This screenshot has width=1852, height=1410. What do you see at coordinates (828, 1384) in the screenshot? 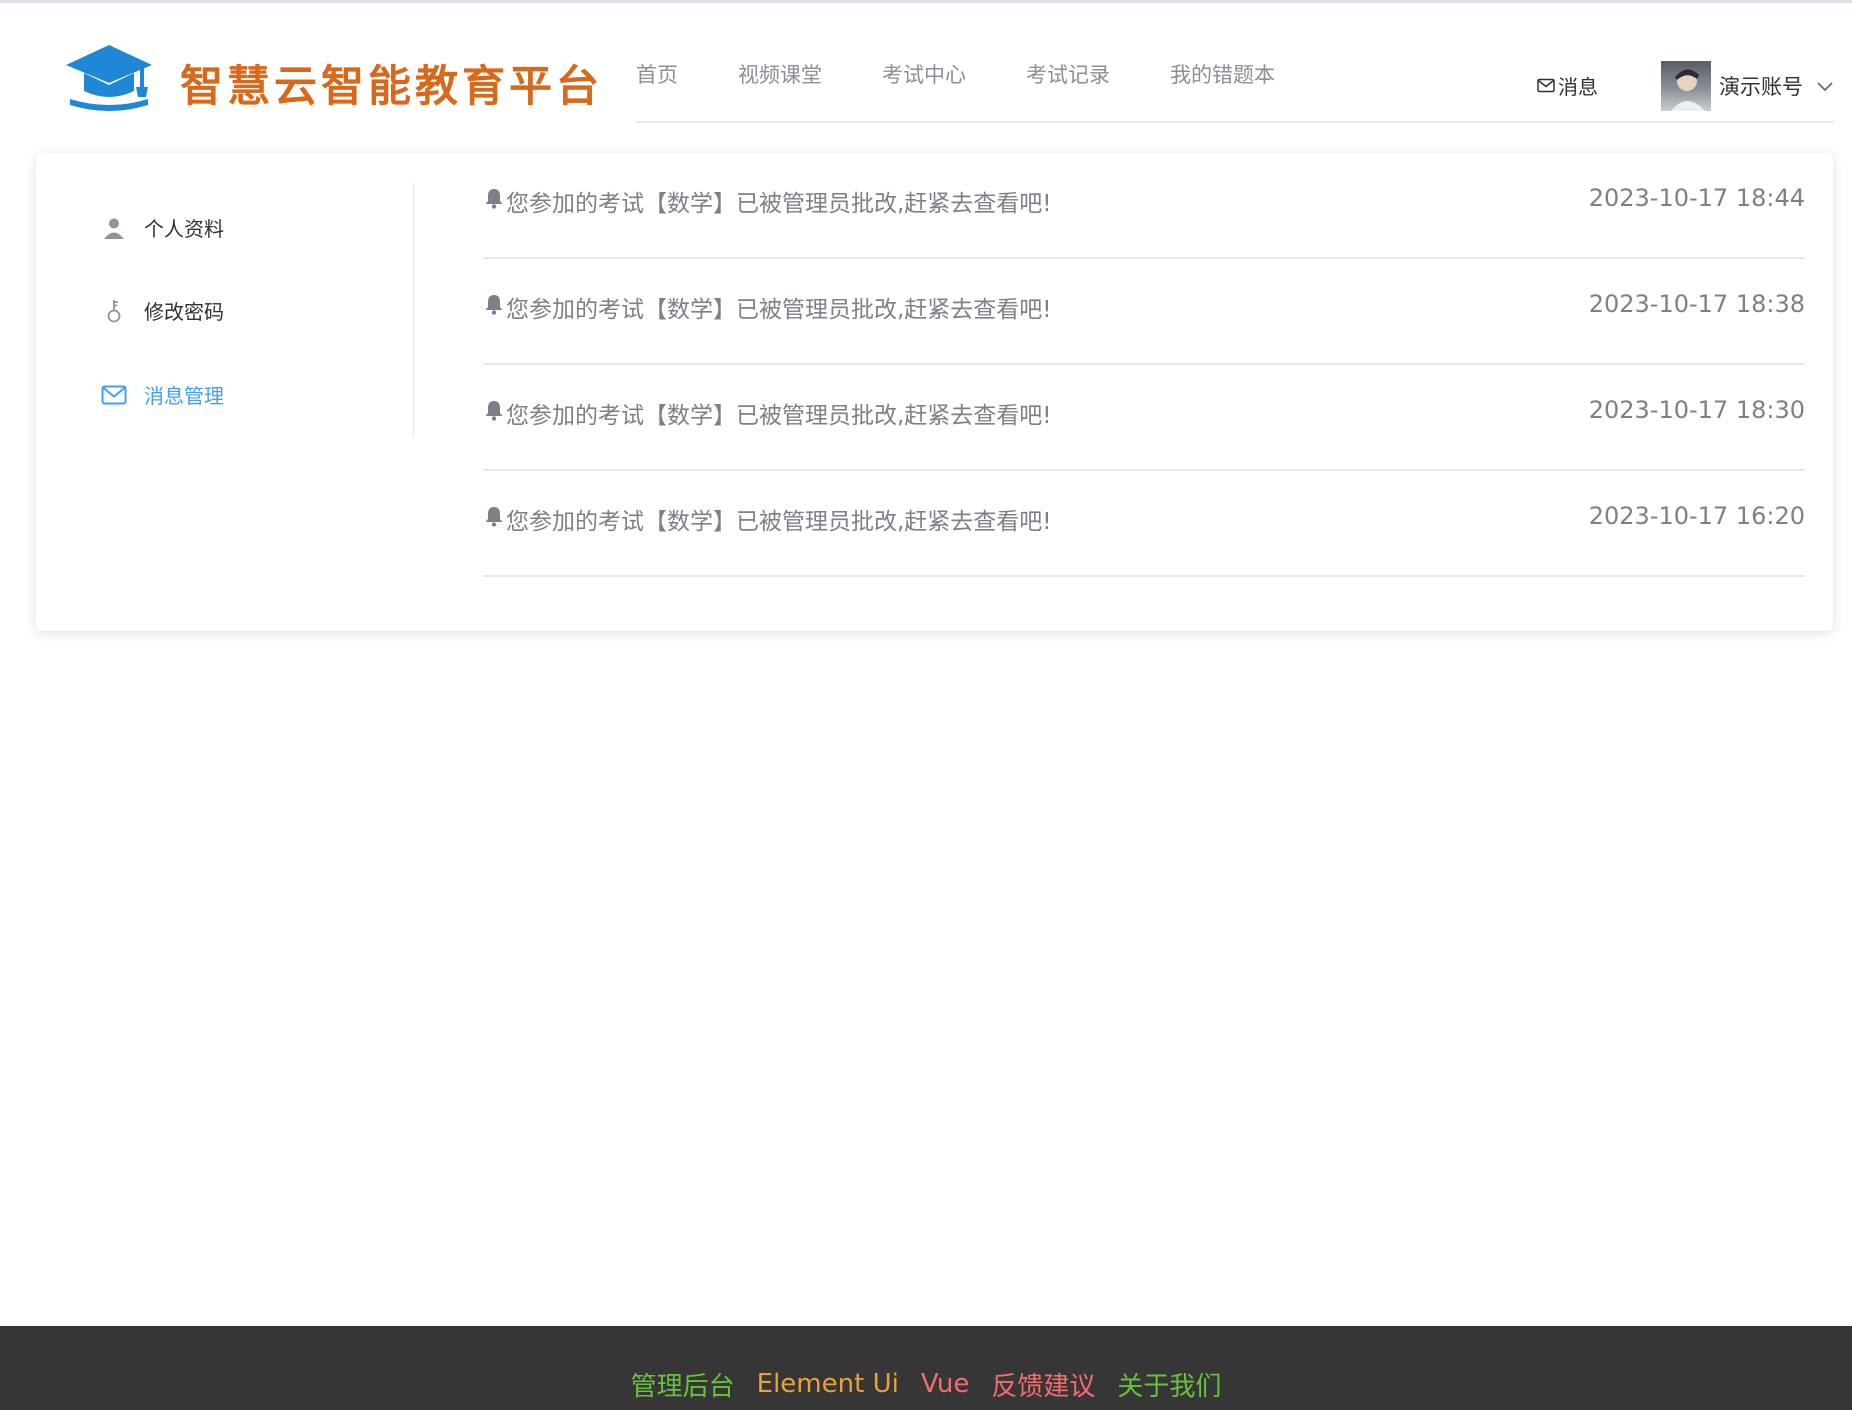
I see `footer-link-element-ui: Element Ui` at bounding box center [828, 1384].